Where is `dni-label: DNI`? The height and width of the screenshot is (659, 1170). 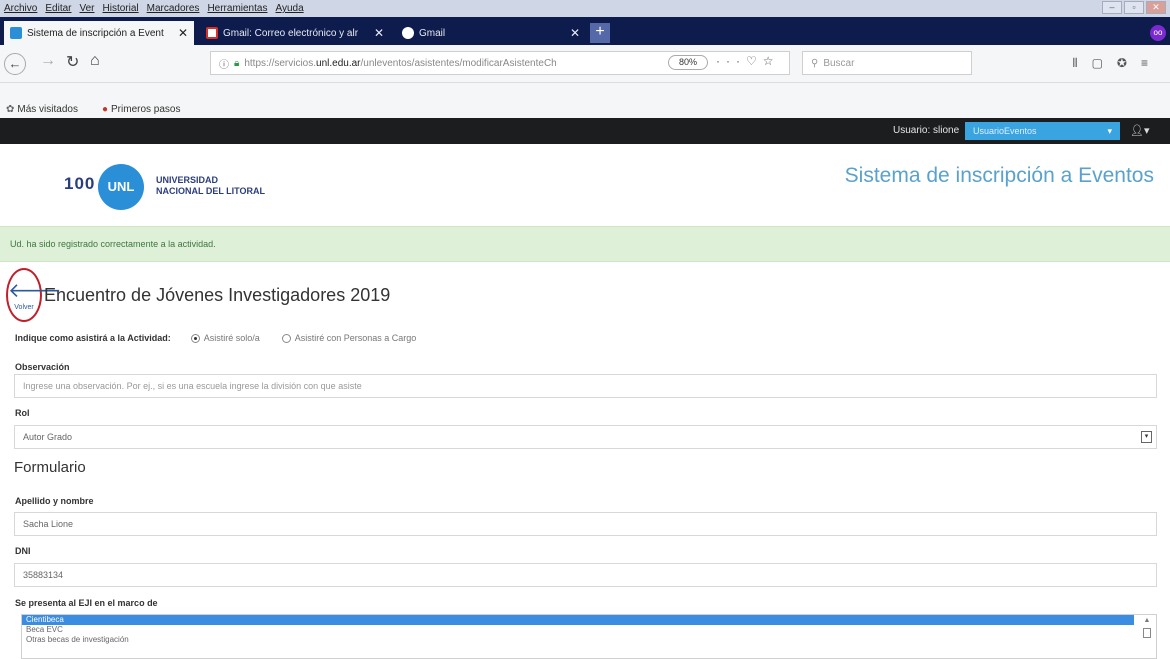 dni-label: DNI is located at coordinates (23, 551).